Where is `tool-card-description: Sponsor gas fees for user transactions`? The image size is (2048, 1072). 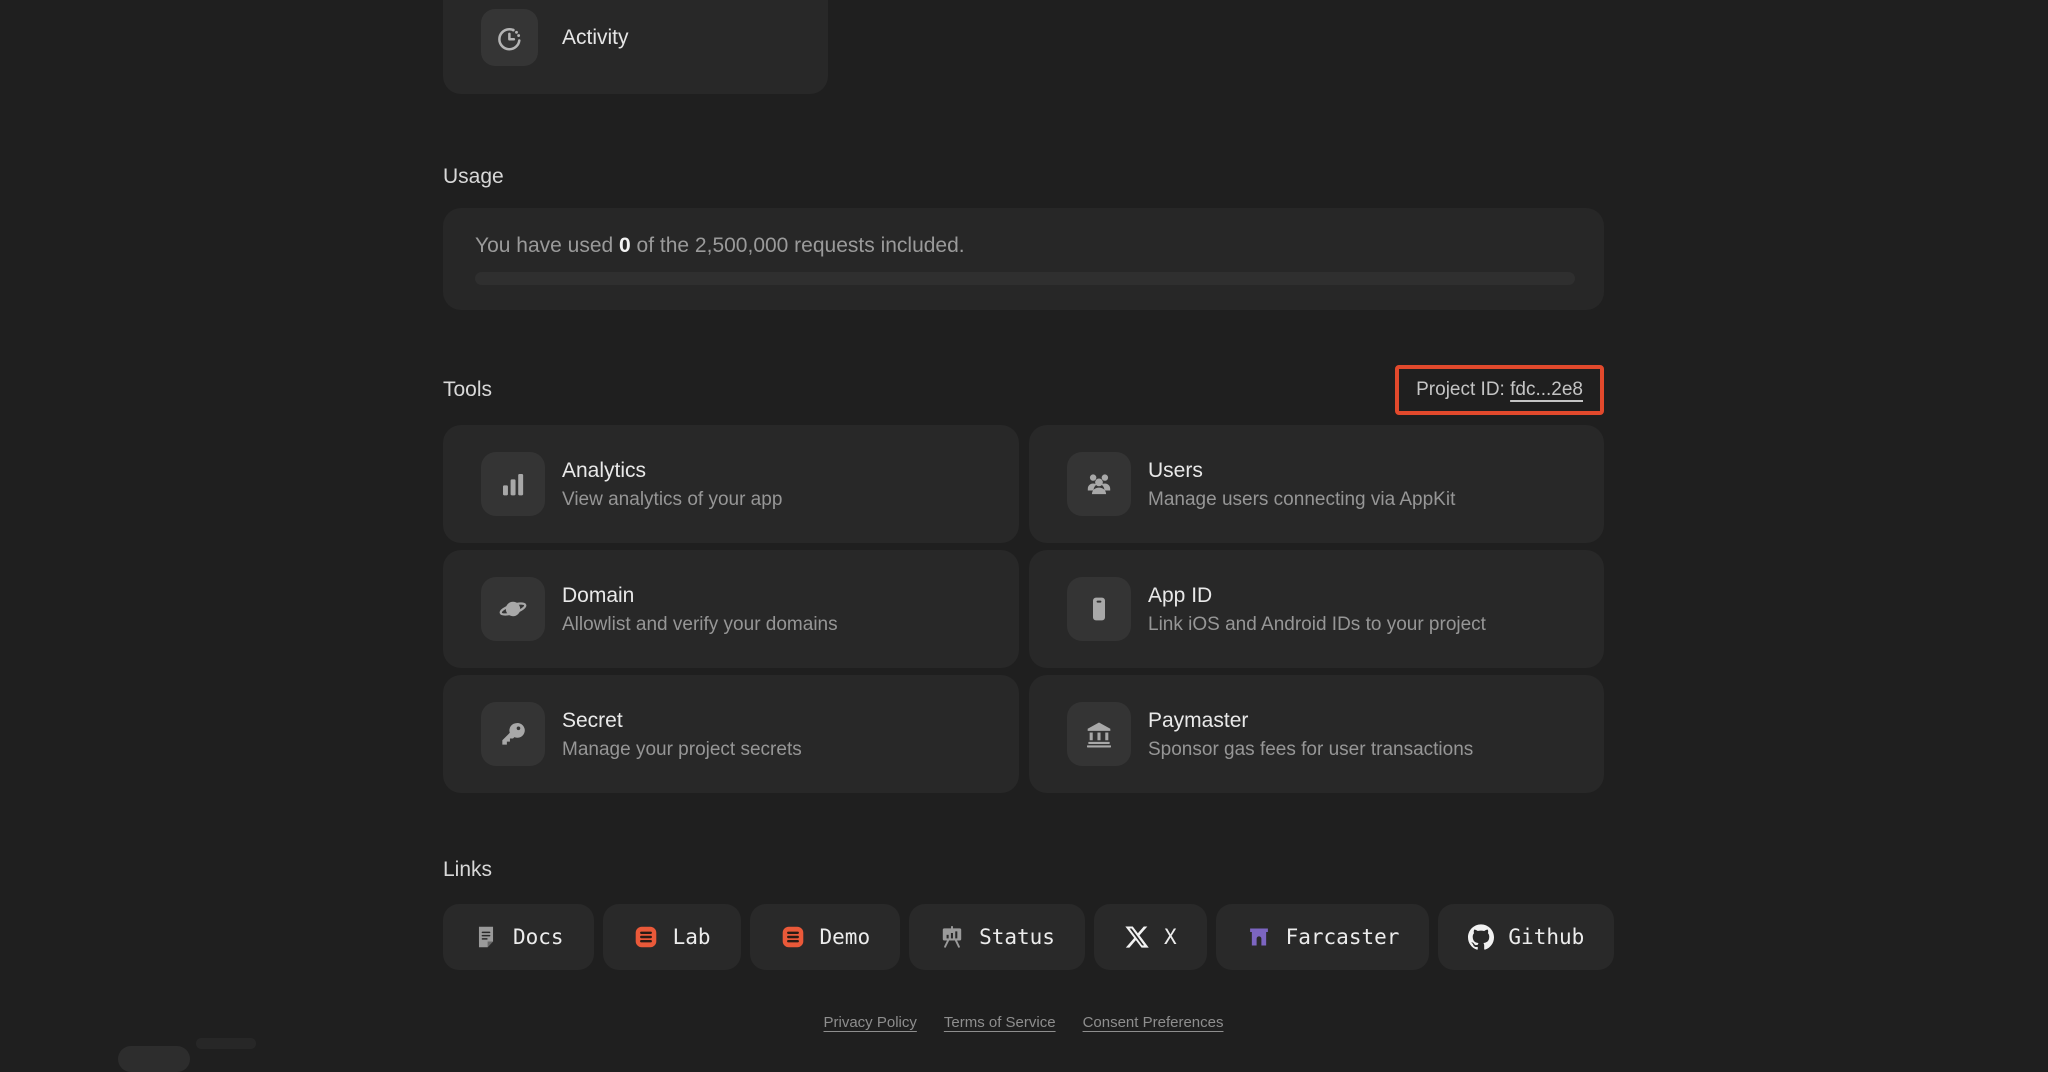
tool-card-description: Sponsor gas fees for user transactions is located at coordinates (1311, 749).